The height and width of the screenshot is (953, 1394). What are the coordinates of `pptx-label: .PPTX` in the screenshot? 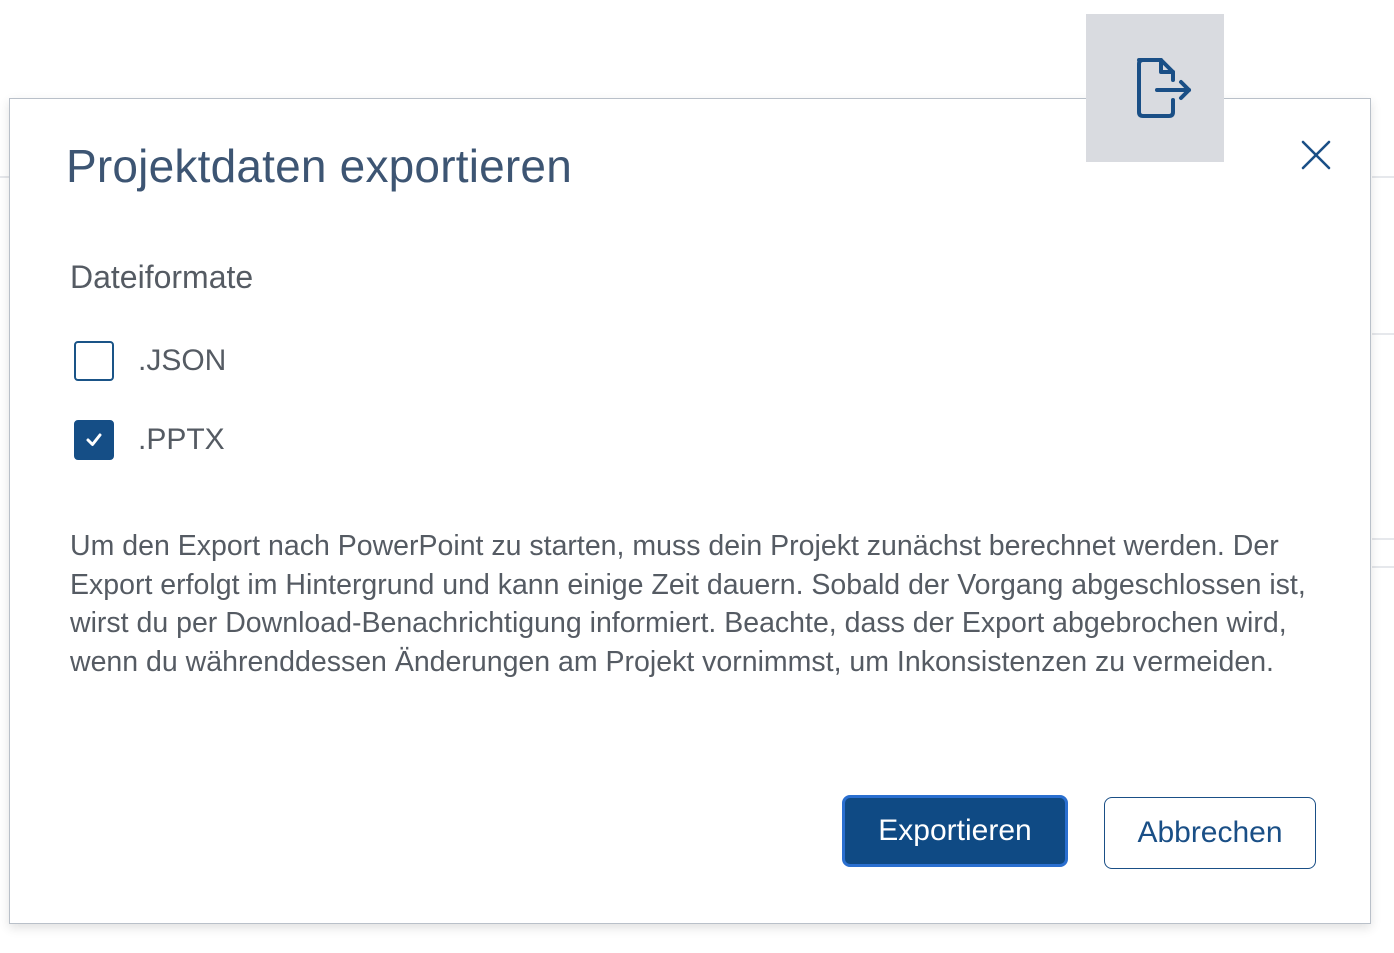 It's located at (181, 439).